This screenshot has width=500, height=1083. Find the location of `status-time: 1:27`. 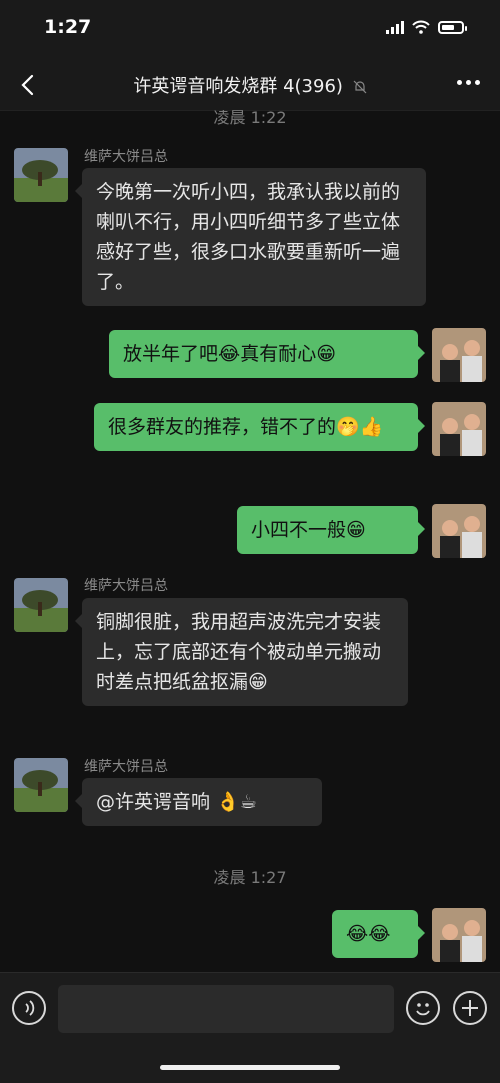

status-time: 1:27 is located at coordinates (68, 27).